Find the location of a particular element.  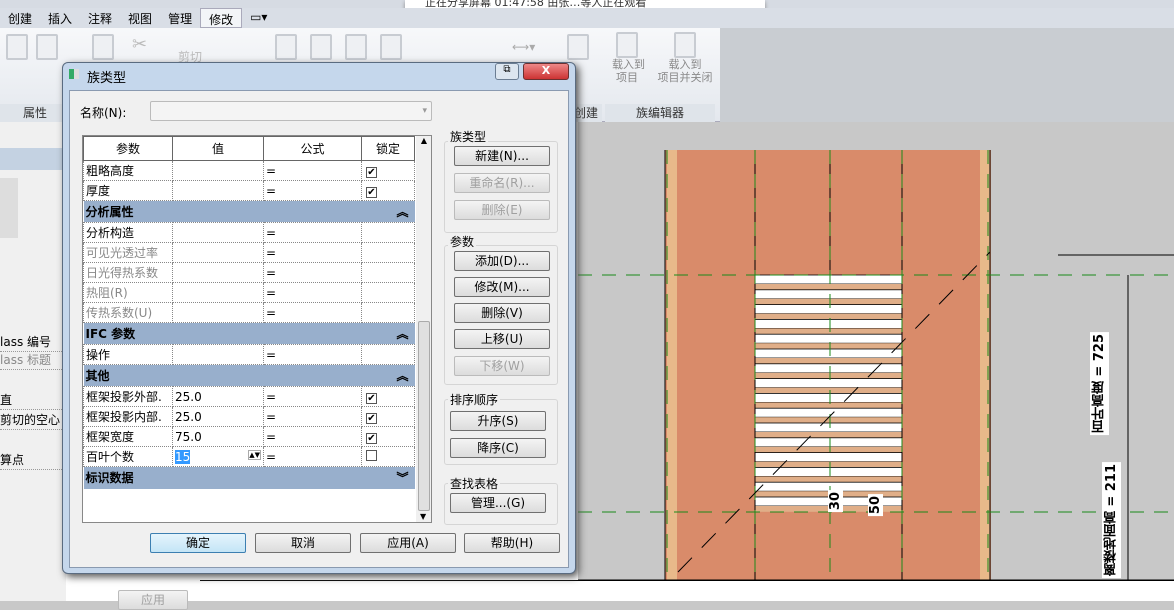

parameter-row: 粗略高度 = ✔ is located at coordinates (249, 170).